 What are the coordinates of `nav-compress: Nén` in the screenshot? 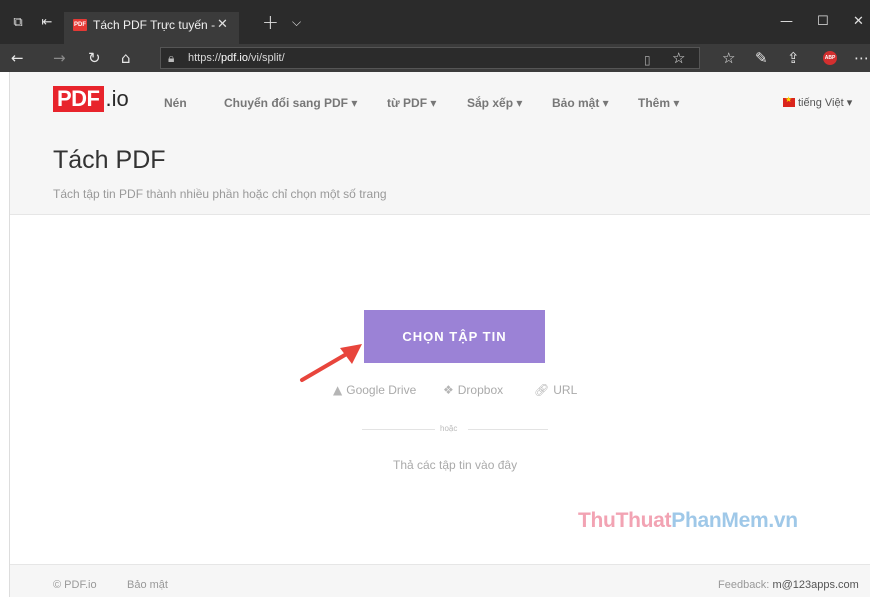 It's located at (175, 103).